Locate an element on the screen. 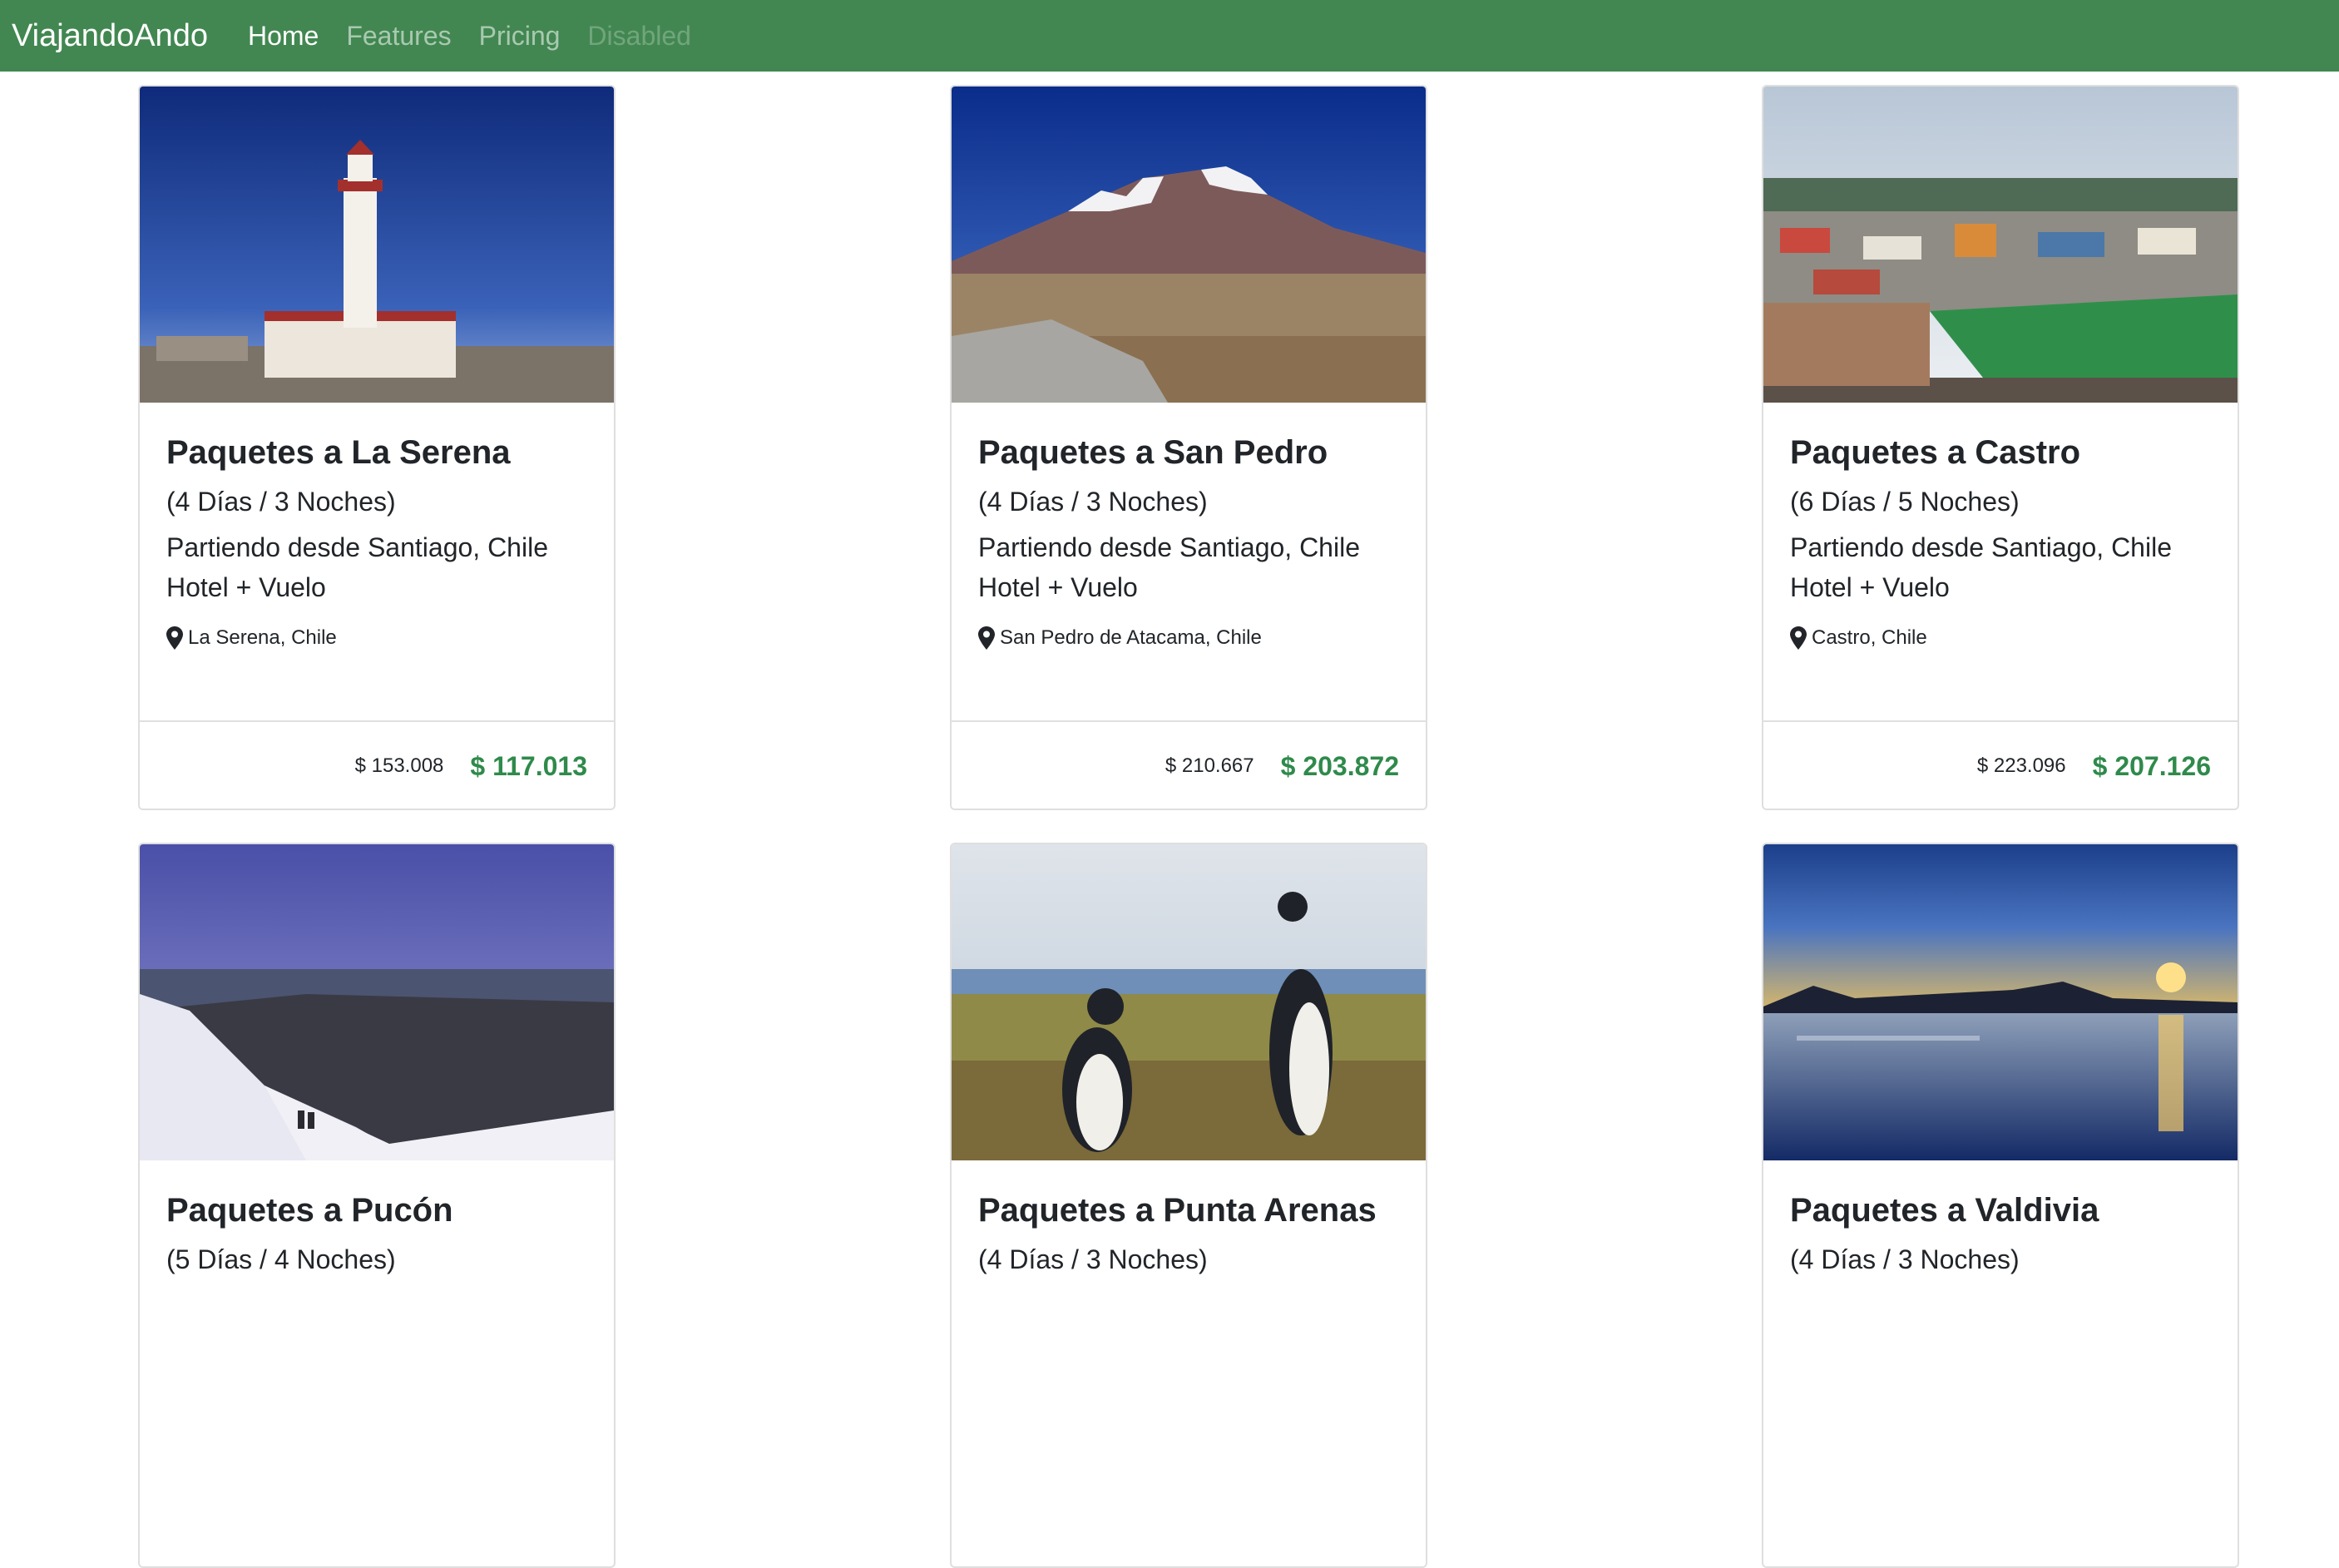 This screenshot has height=1568, width=2339. card-footer: $ 223.096 $ 207.126 is located at coordinates (2000, 764).